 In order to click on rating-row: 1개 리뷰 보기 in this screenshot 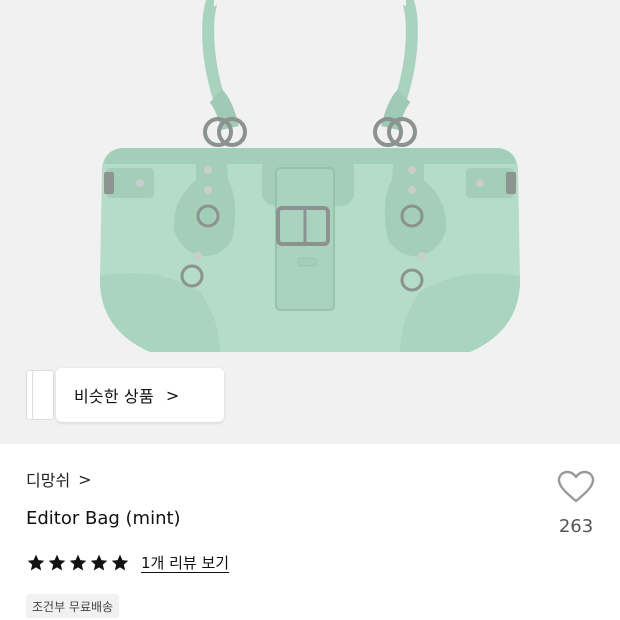, I will do `click(127, 562)`.